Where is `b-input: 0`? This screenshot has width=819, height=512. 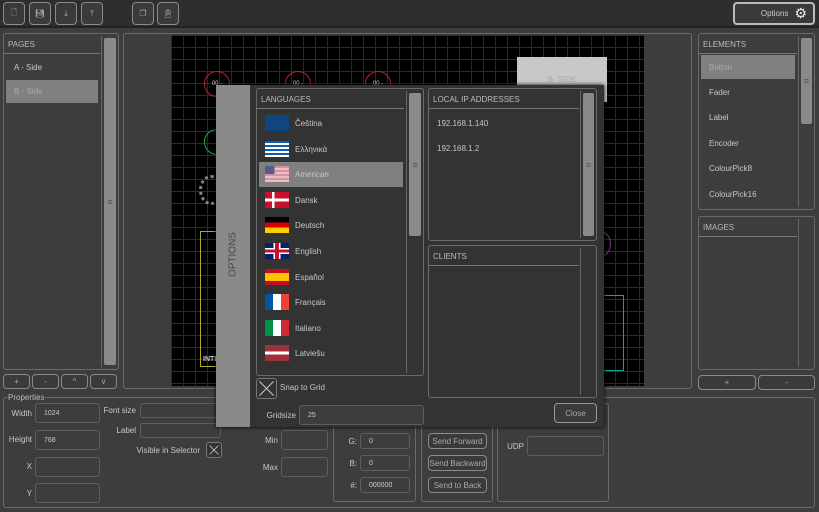
b-input: 0 is located at coordinates (385, 463).